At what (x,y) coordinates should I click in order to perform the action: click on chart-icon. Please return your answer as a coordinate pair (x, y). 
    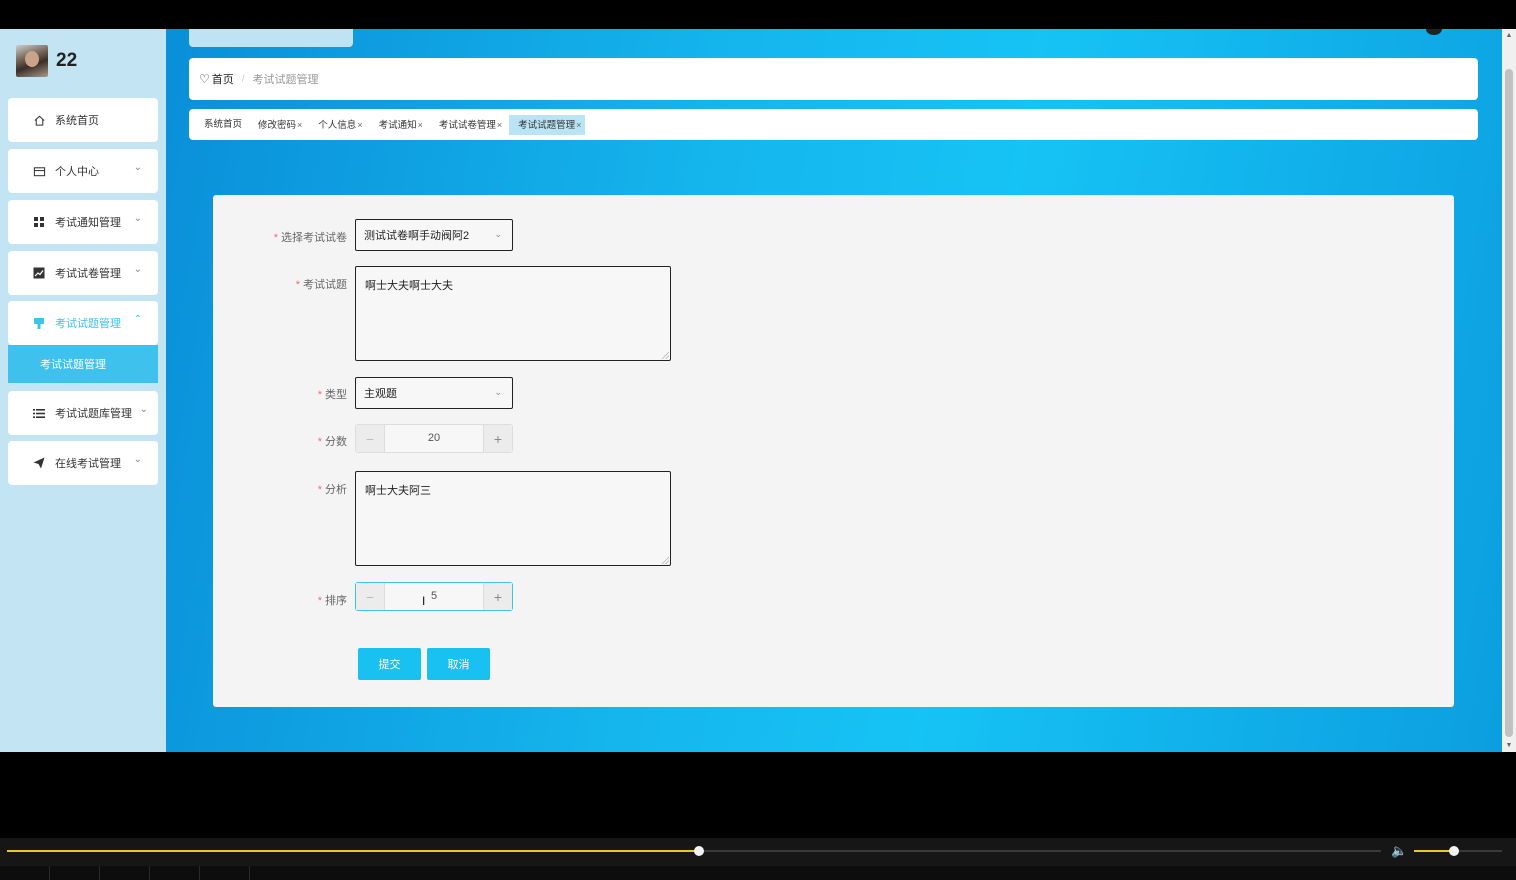
    Looking at the image, I should click on (39, 273).